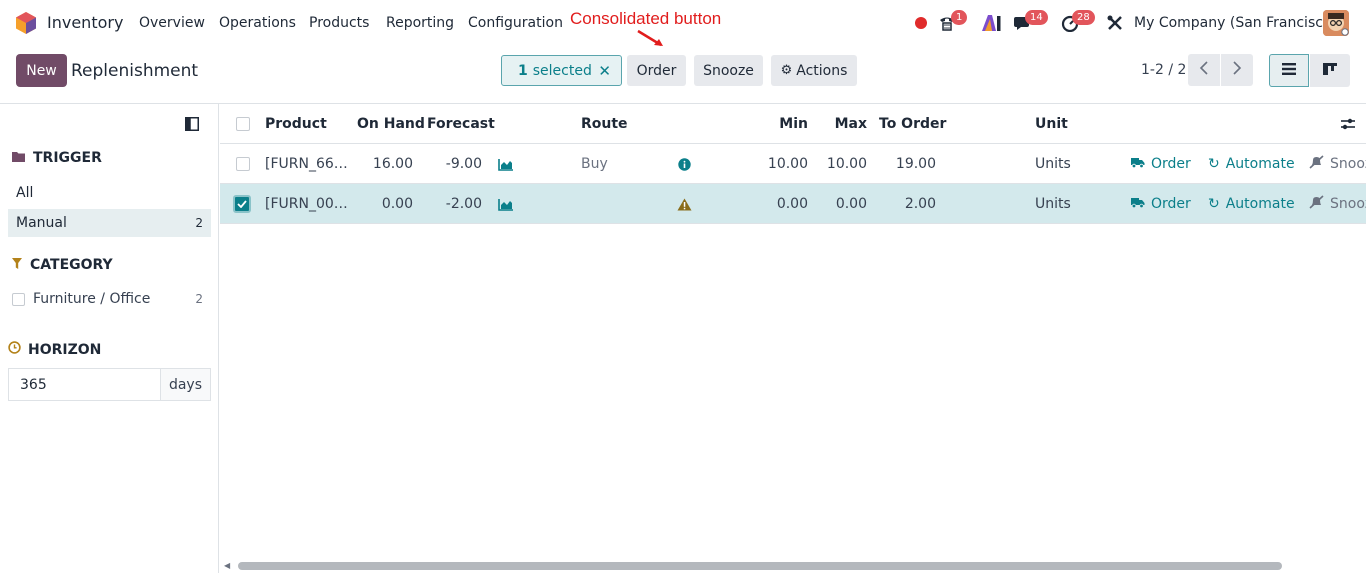 The width and height of the screenshot is (1366, 573). What do you see at coordinates (838, 164) in the screenshot?
I see `cell-max: 10.00` at bounding box center [838, 164].